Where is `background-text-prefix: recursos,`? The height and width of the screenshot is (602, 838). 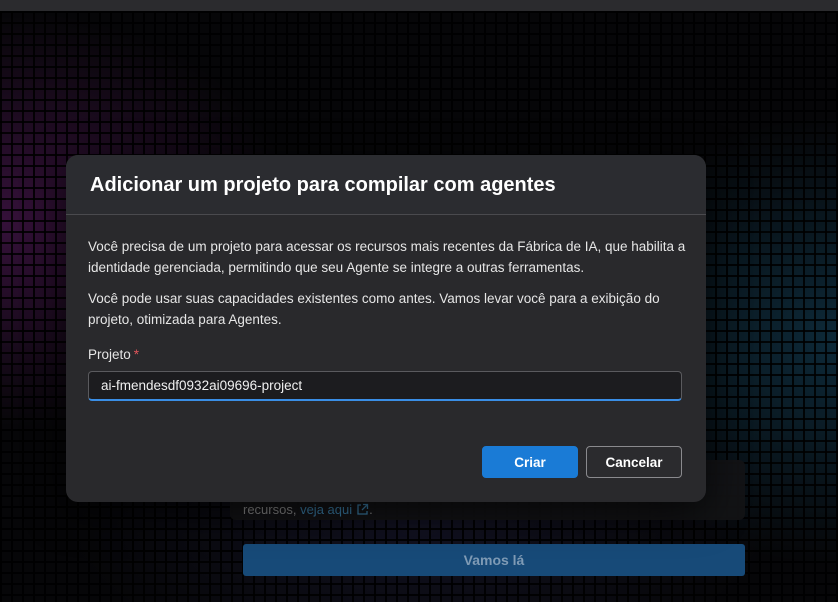
background-text-prefix: recursos, is located at coordinates (272, 509).